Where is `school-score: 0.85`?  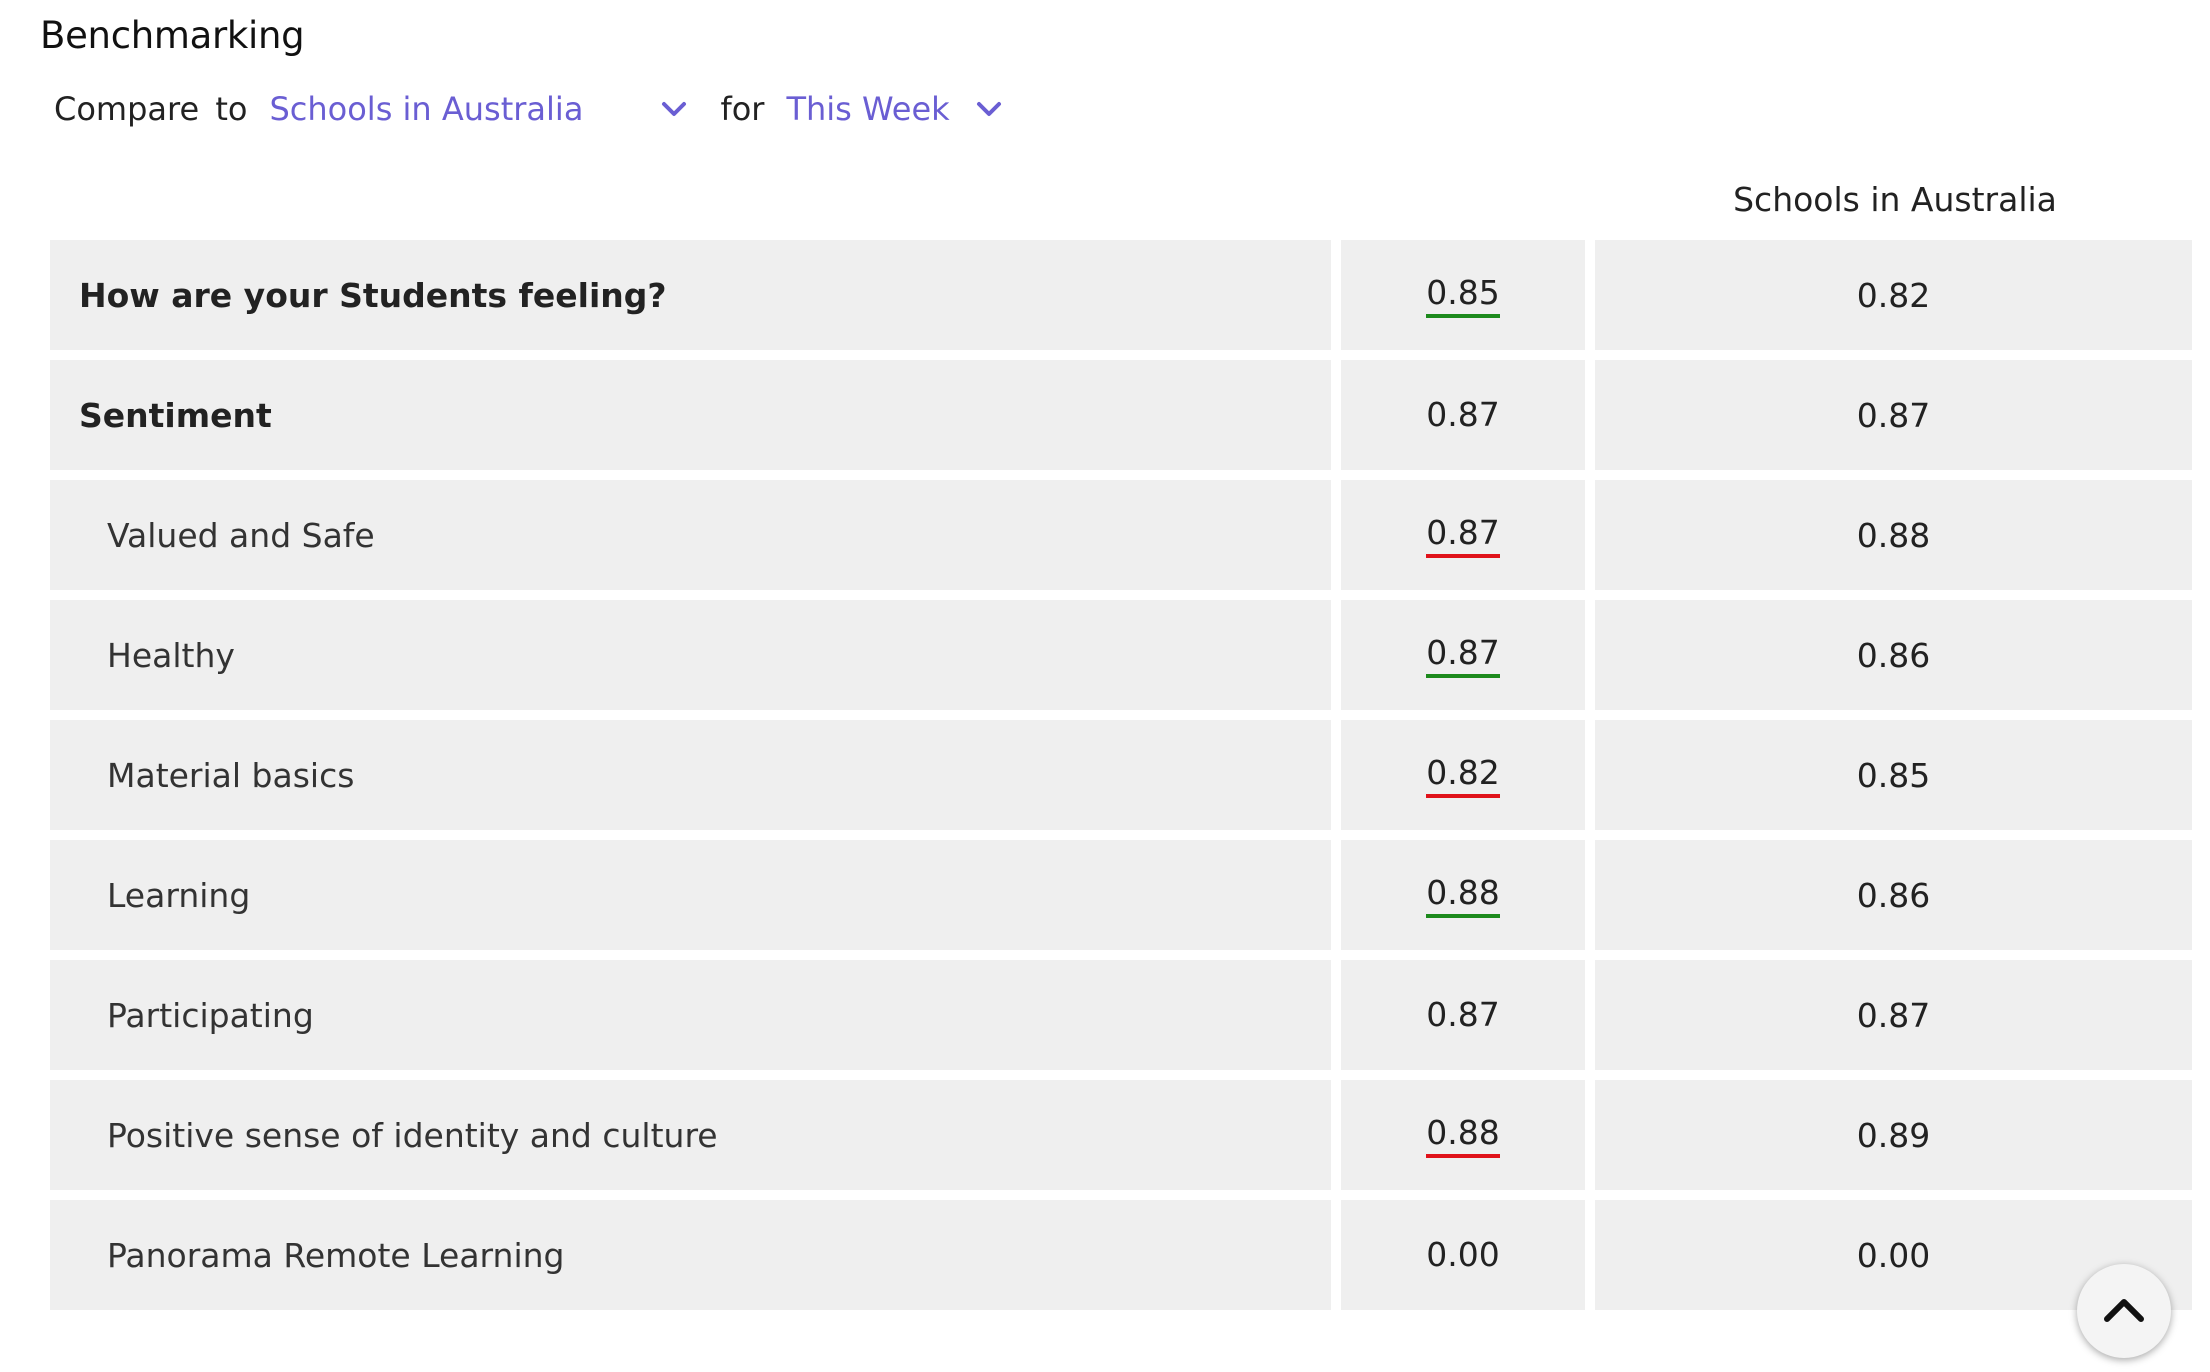
school-score: 0.85 is located at coordinates (1463, 295).